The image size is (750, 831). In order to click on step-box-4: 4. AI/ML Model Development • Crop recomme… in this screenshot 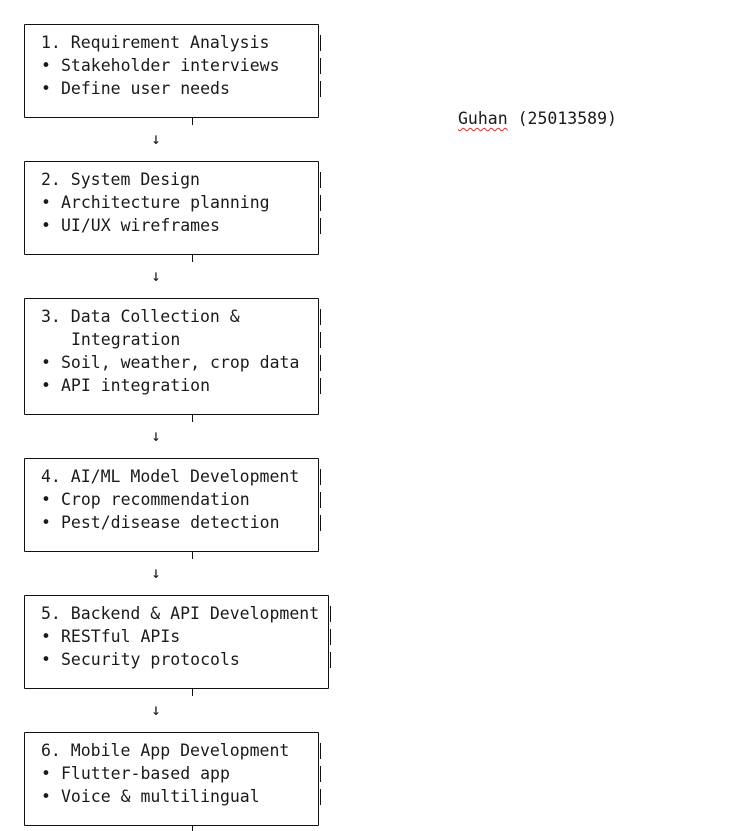, I will do `click(172, 505)`.